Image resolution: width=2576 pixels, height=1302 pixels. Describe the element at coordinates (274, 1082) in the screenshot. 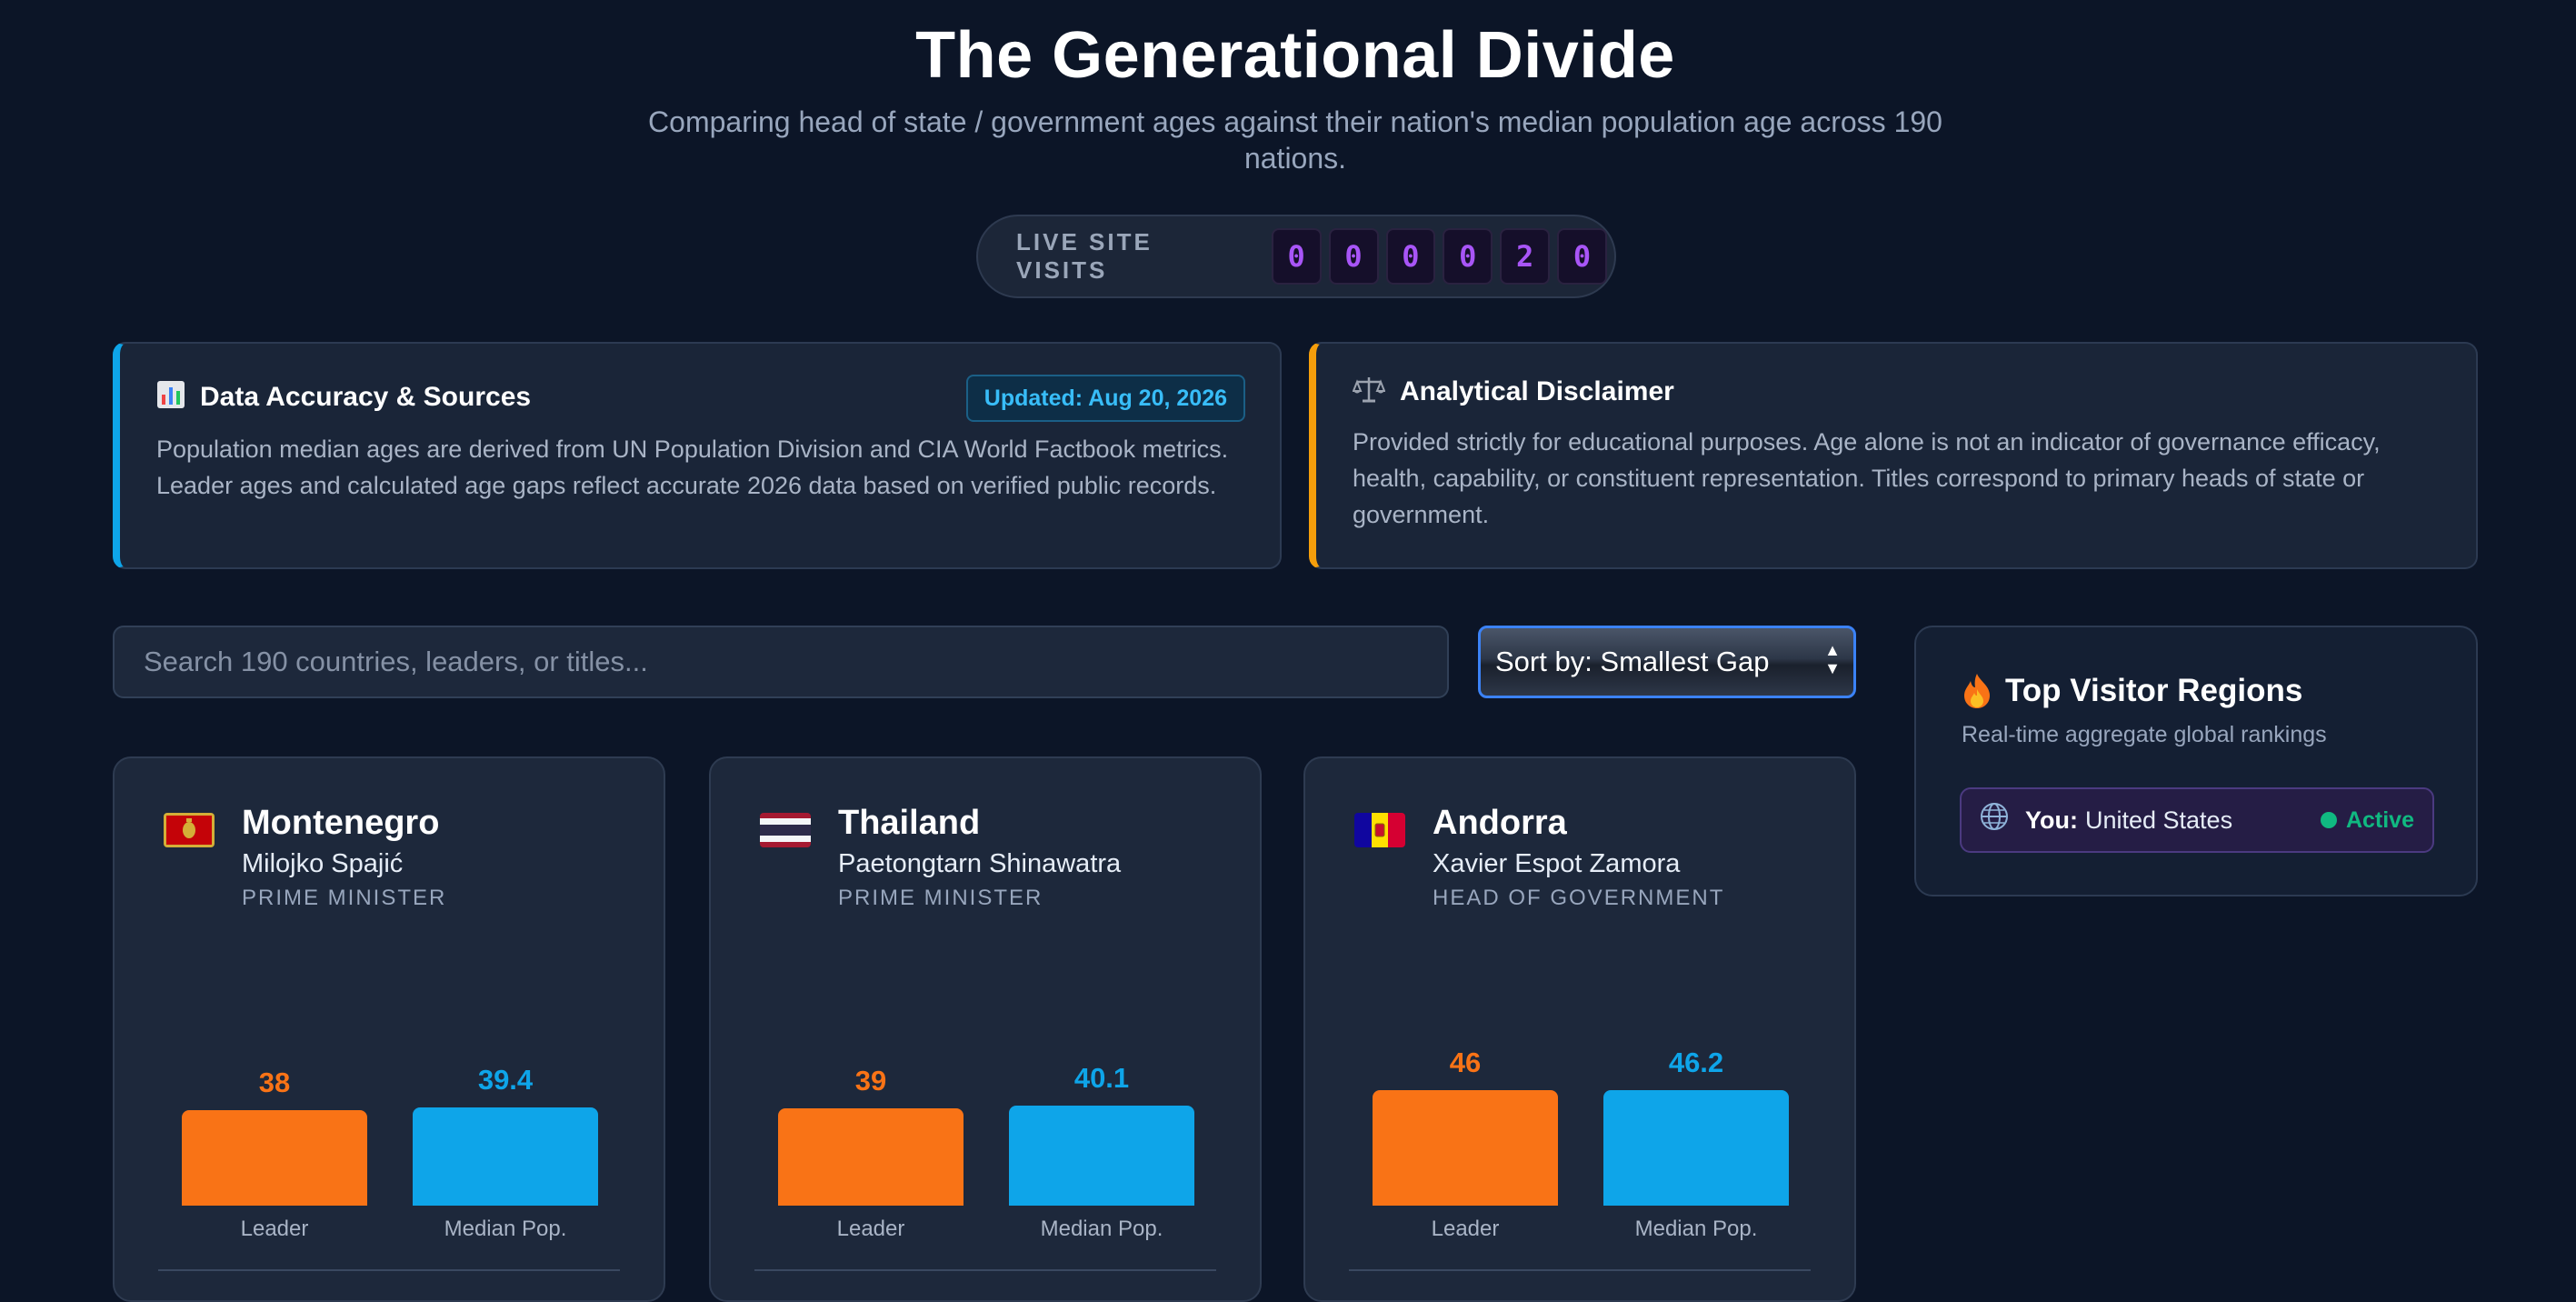

I see `leader-age-value: 38` at that location.